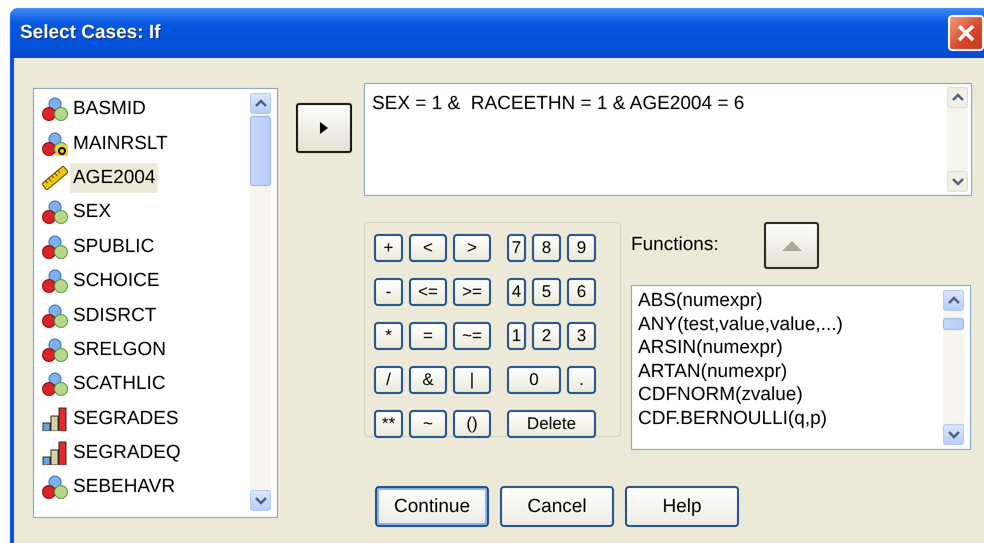 The image size is (984, 543). Describe the element at coordinates (55, 144) in the screenshot. I see `string-variable-icon` at that location.